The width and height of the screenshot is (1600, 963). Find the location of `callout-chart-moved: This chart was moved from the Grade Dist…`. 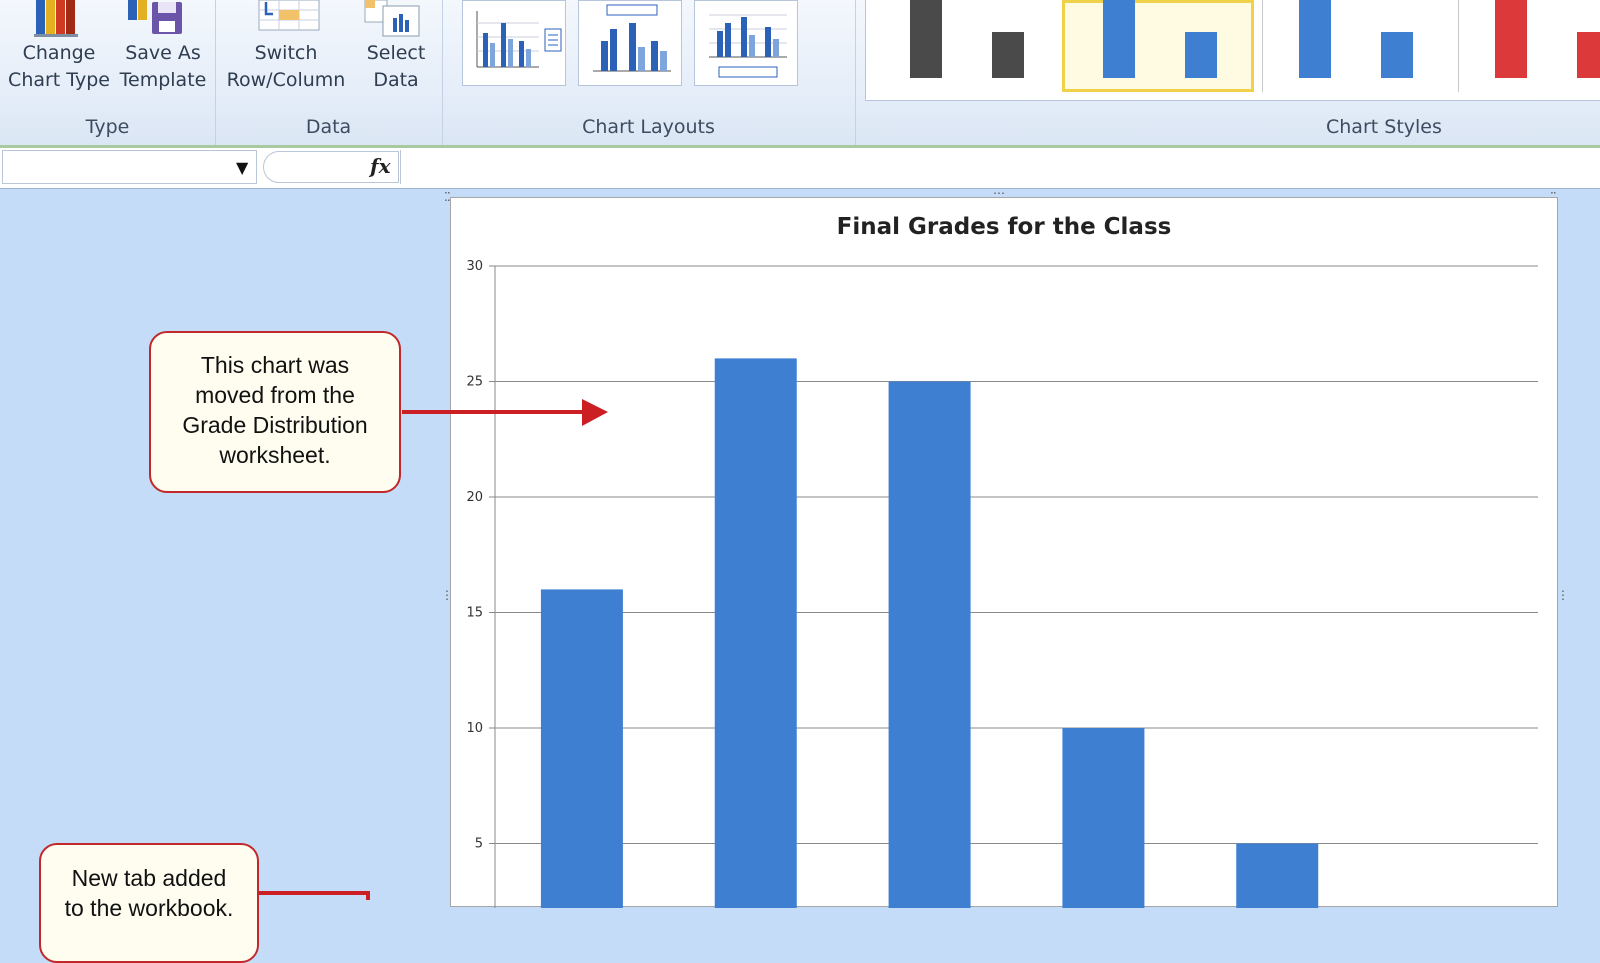

callout-chart-moved: This chart was moved from the Grade Dist… is located at coordinates (275, 412).